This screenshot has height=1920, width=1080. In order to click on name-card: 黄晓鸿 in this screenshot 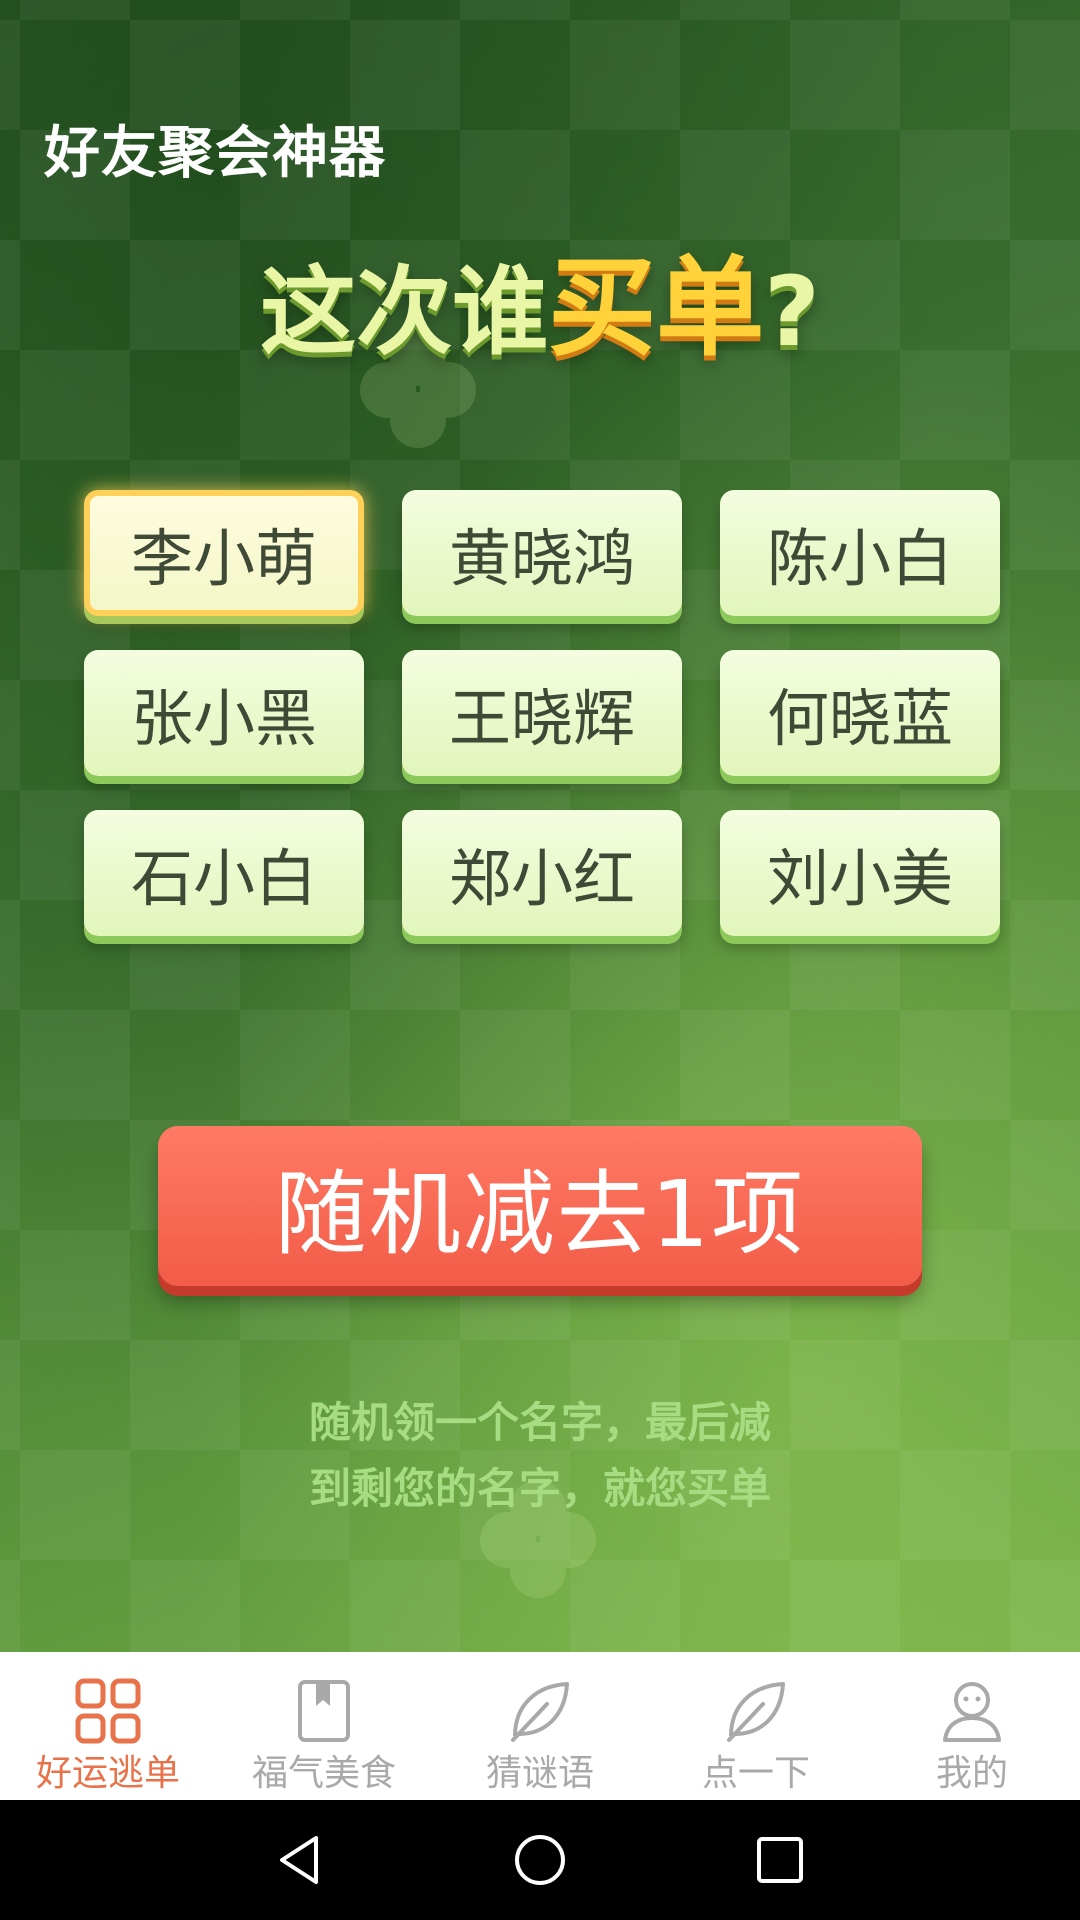, I will do `click(542, 553)`.